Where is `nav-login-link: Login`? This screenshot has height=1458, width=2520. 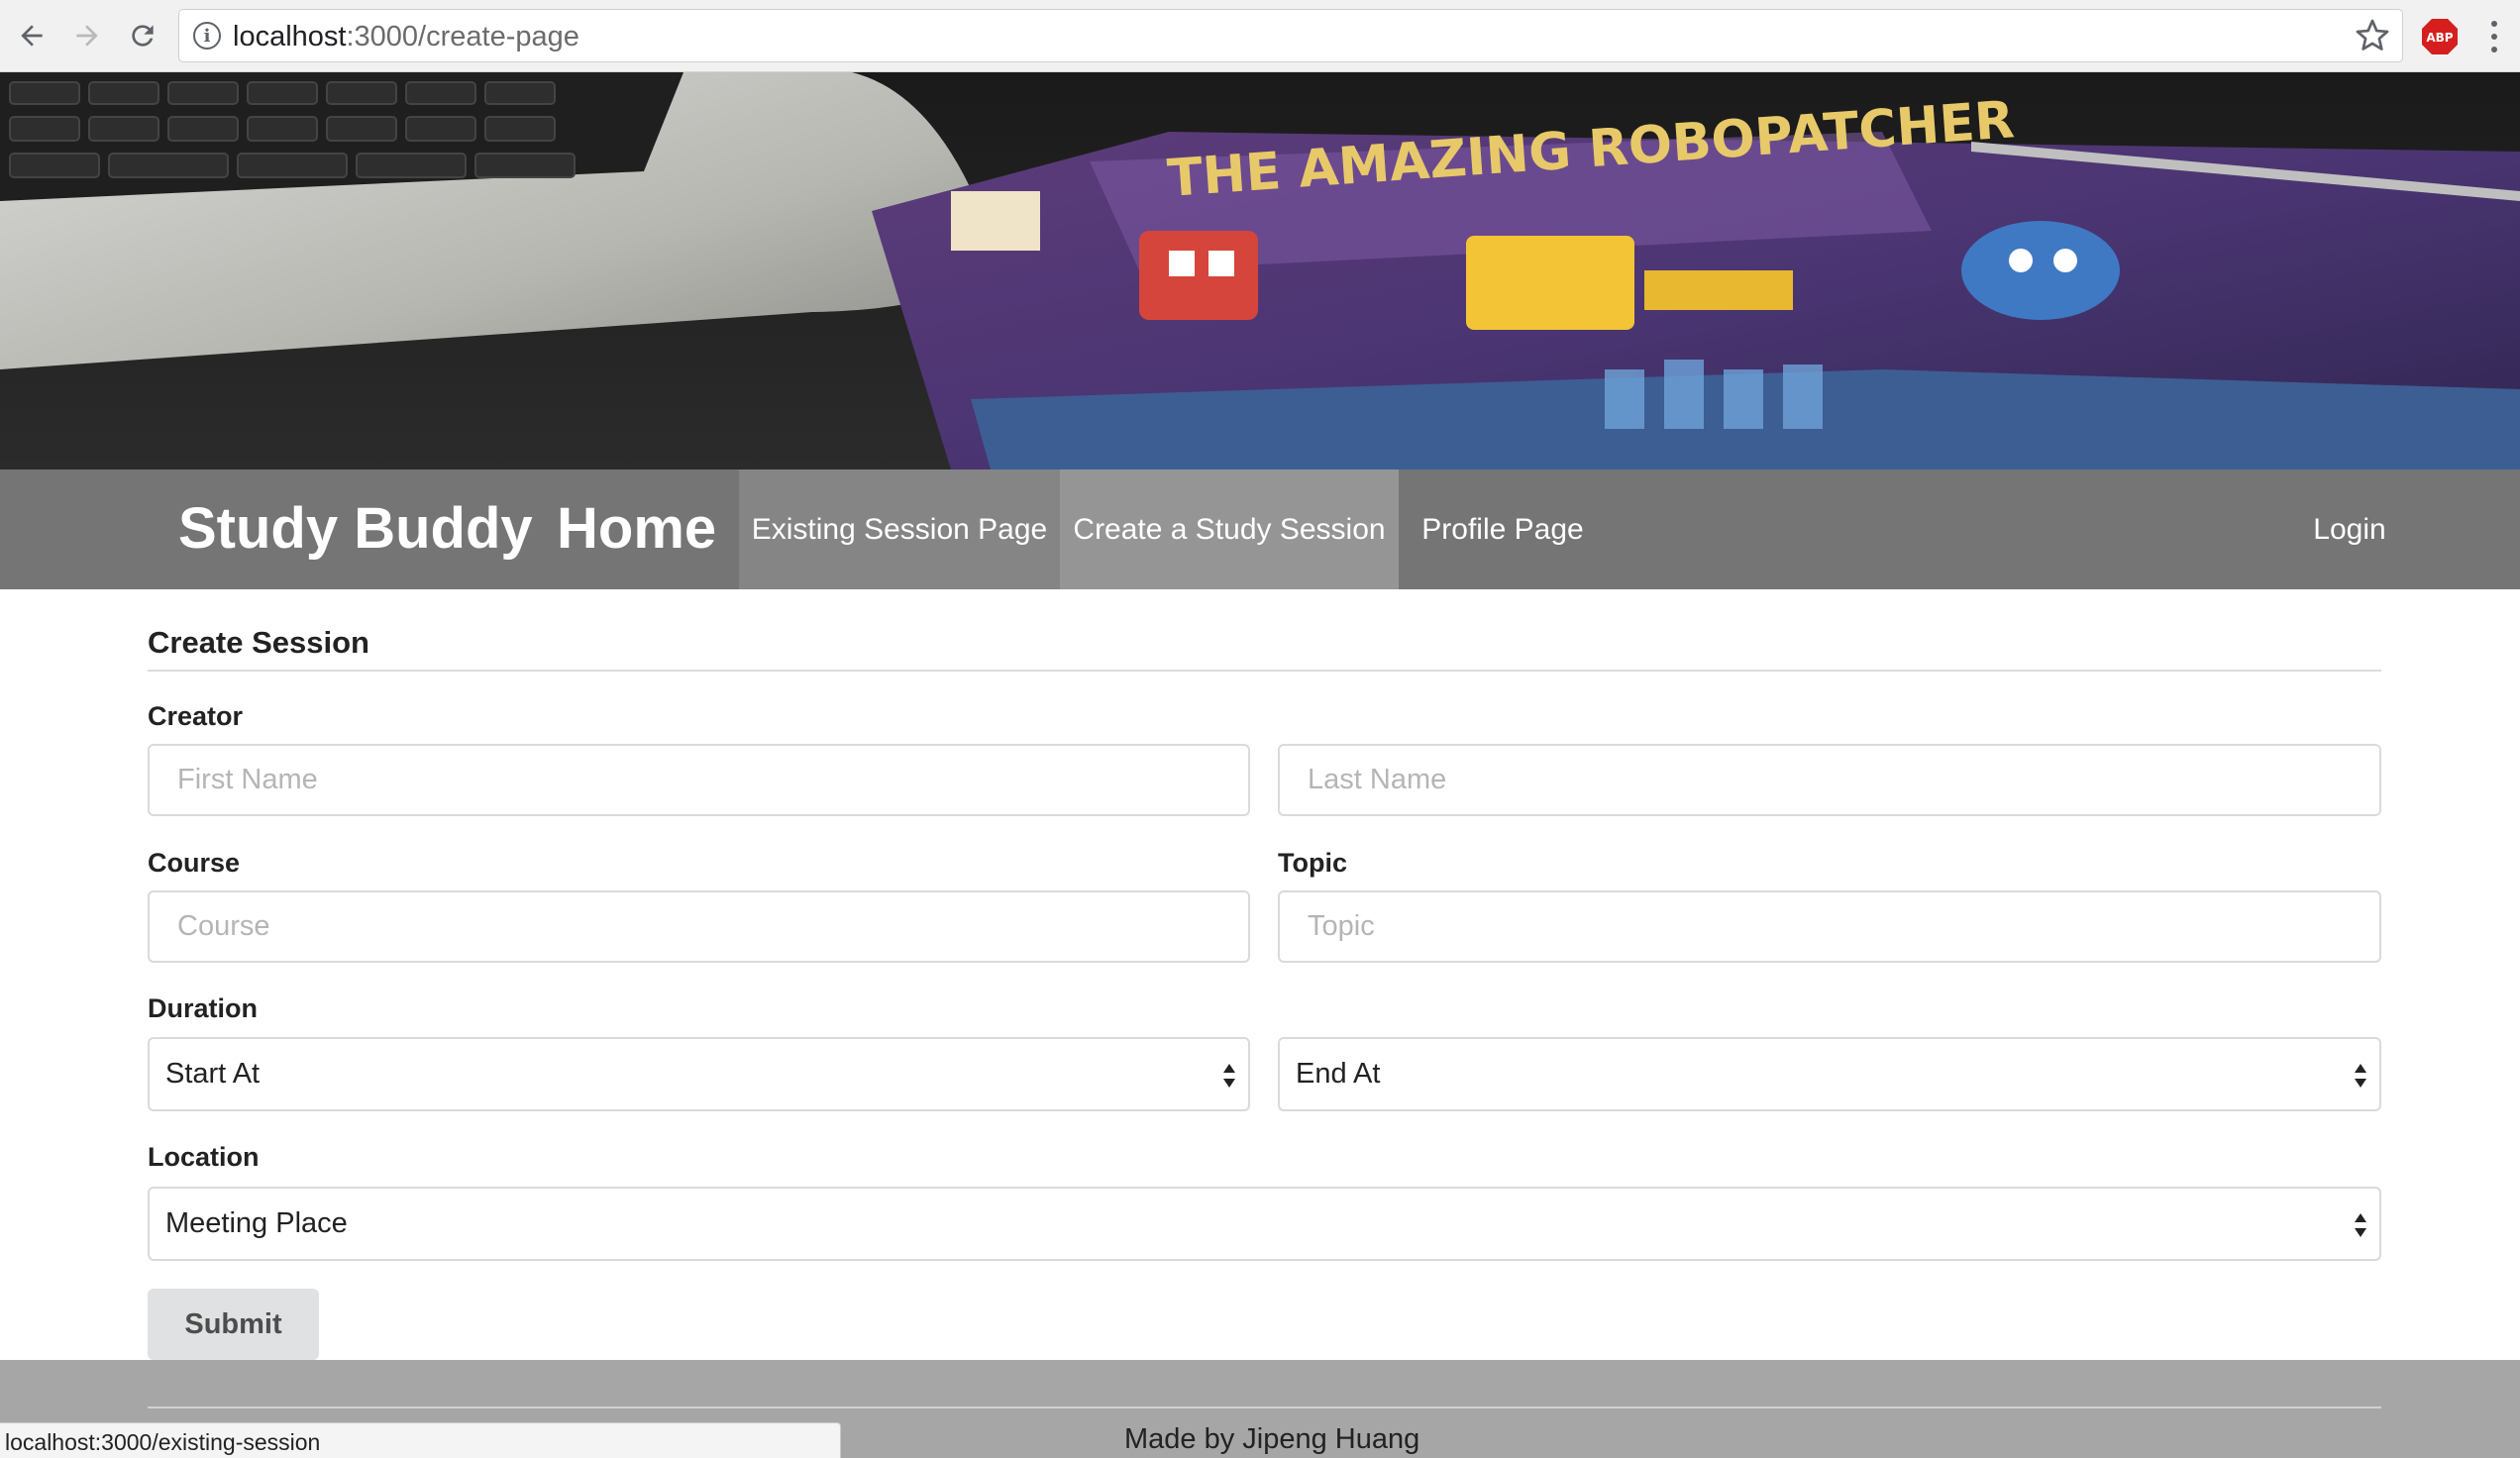 nav-login-link: Login is located at coordinates (2349, 529).